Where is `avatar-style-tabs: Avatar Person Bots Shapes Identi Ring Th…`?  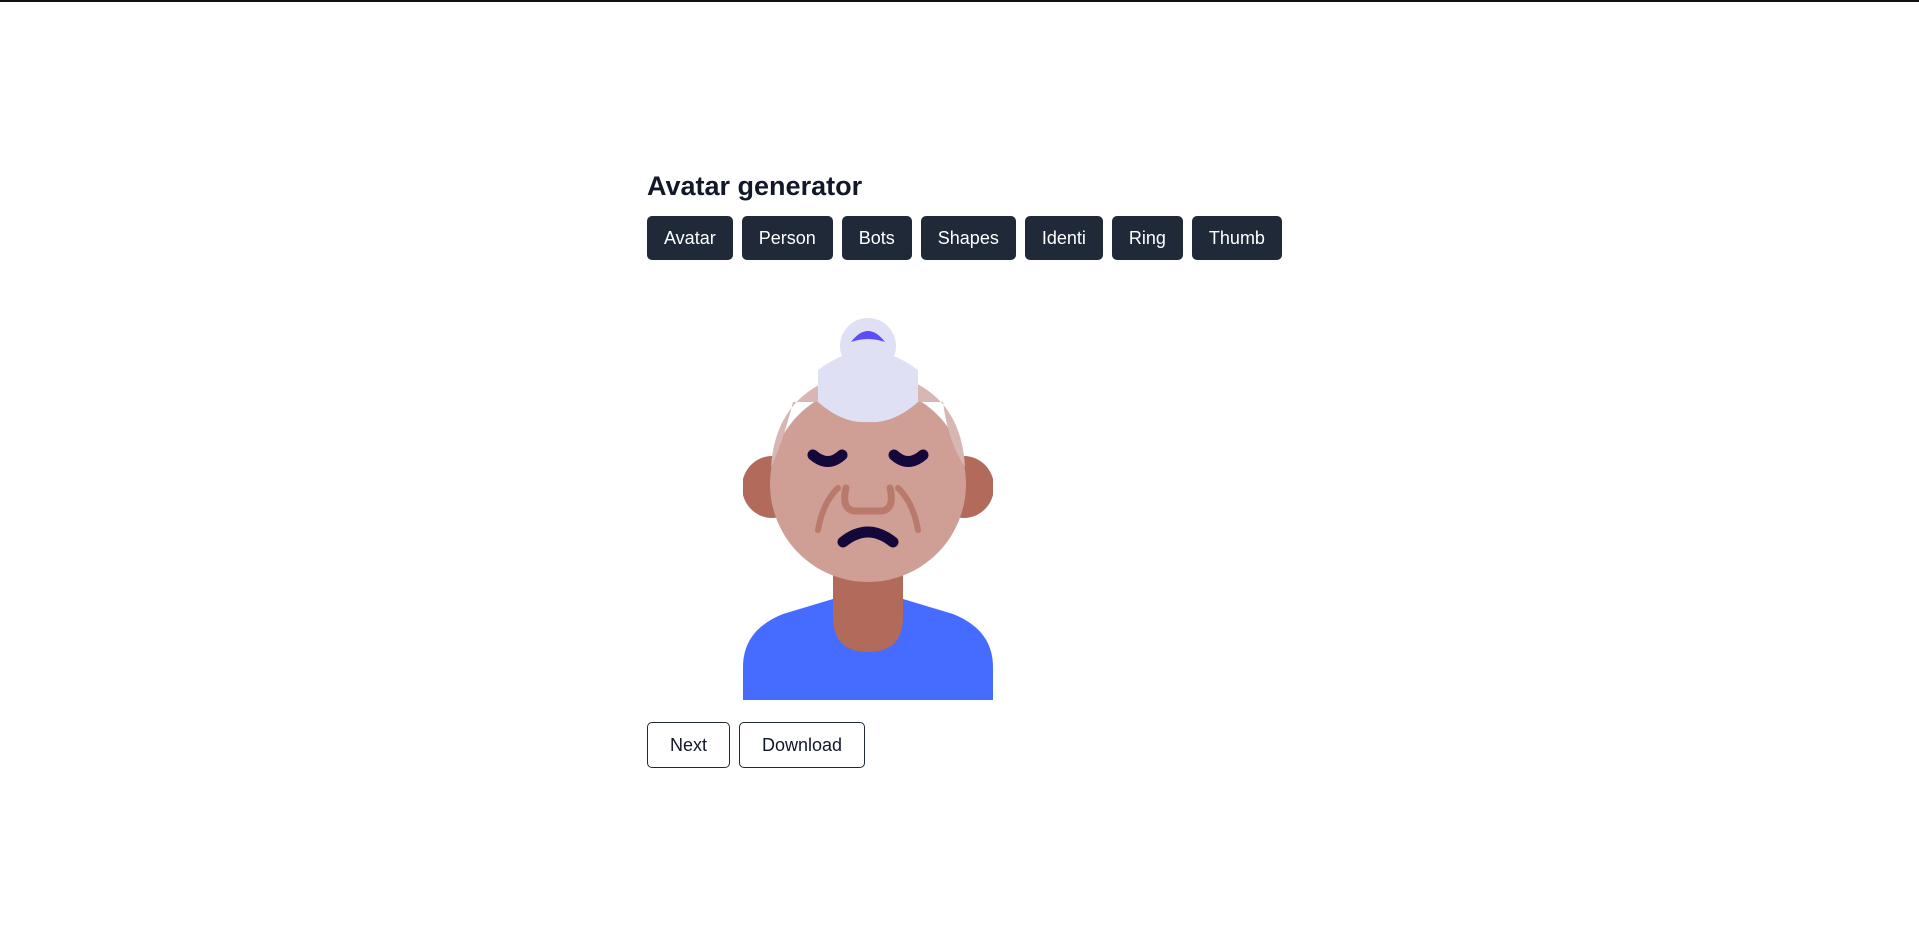 avatar-style-tabs: Avatar Person Bots Shapes Identi Ring Th… is located at coordinates (997, 238).